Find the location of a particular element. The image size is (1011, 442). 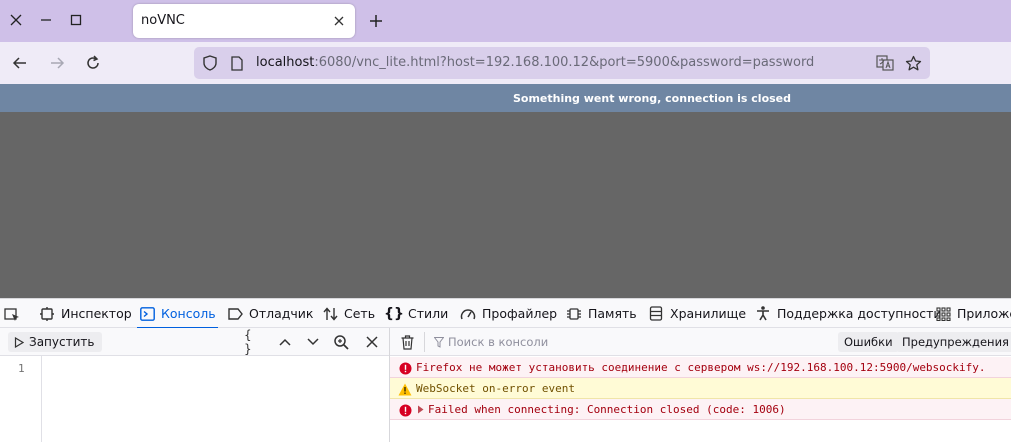

tab-title: noVNC is located at coordinates (163, 20).